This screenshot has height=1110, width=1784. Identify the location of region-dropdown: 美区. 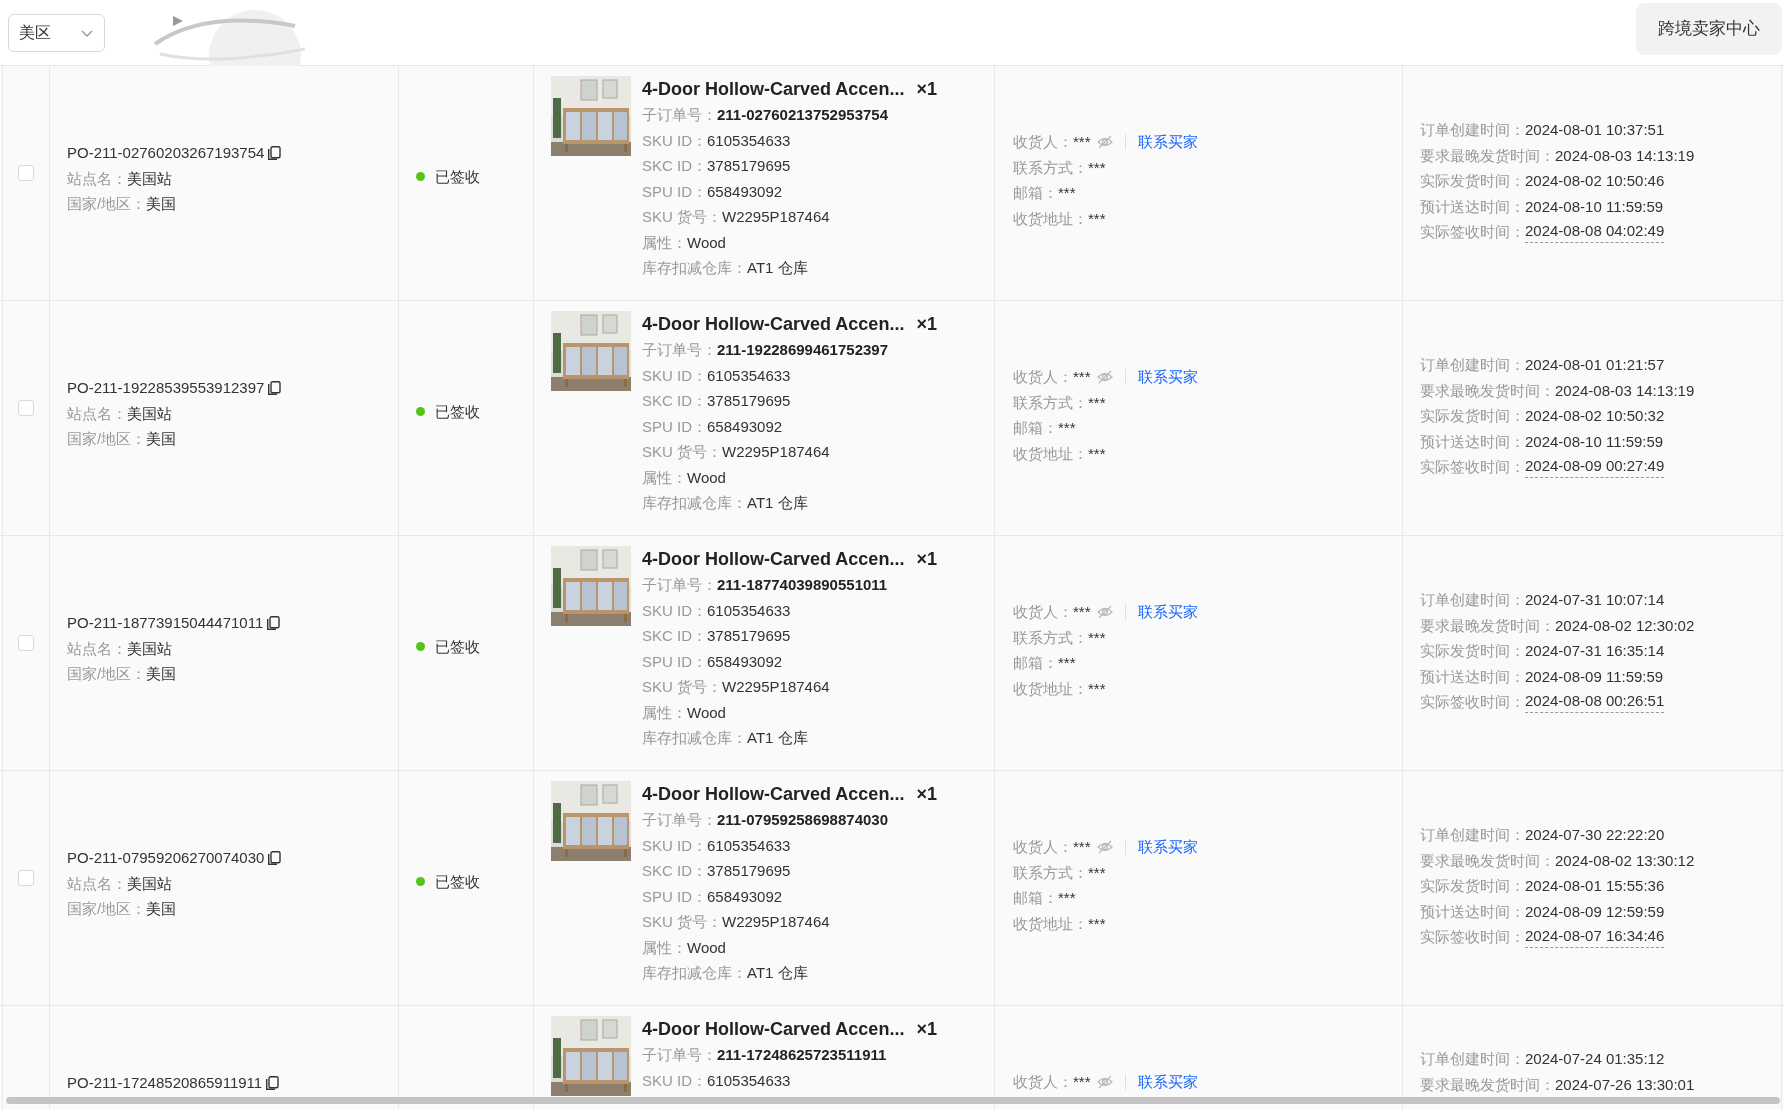
(56, 32).